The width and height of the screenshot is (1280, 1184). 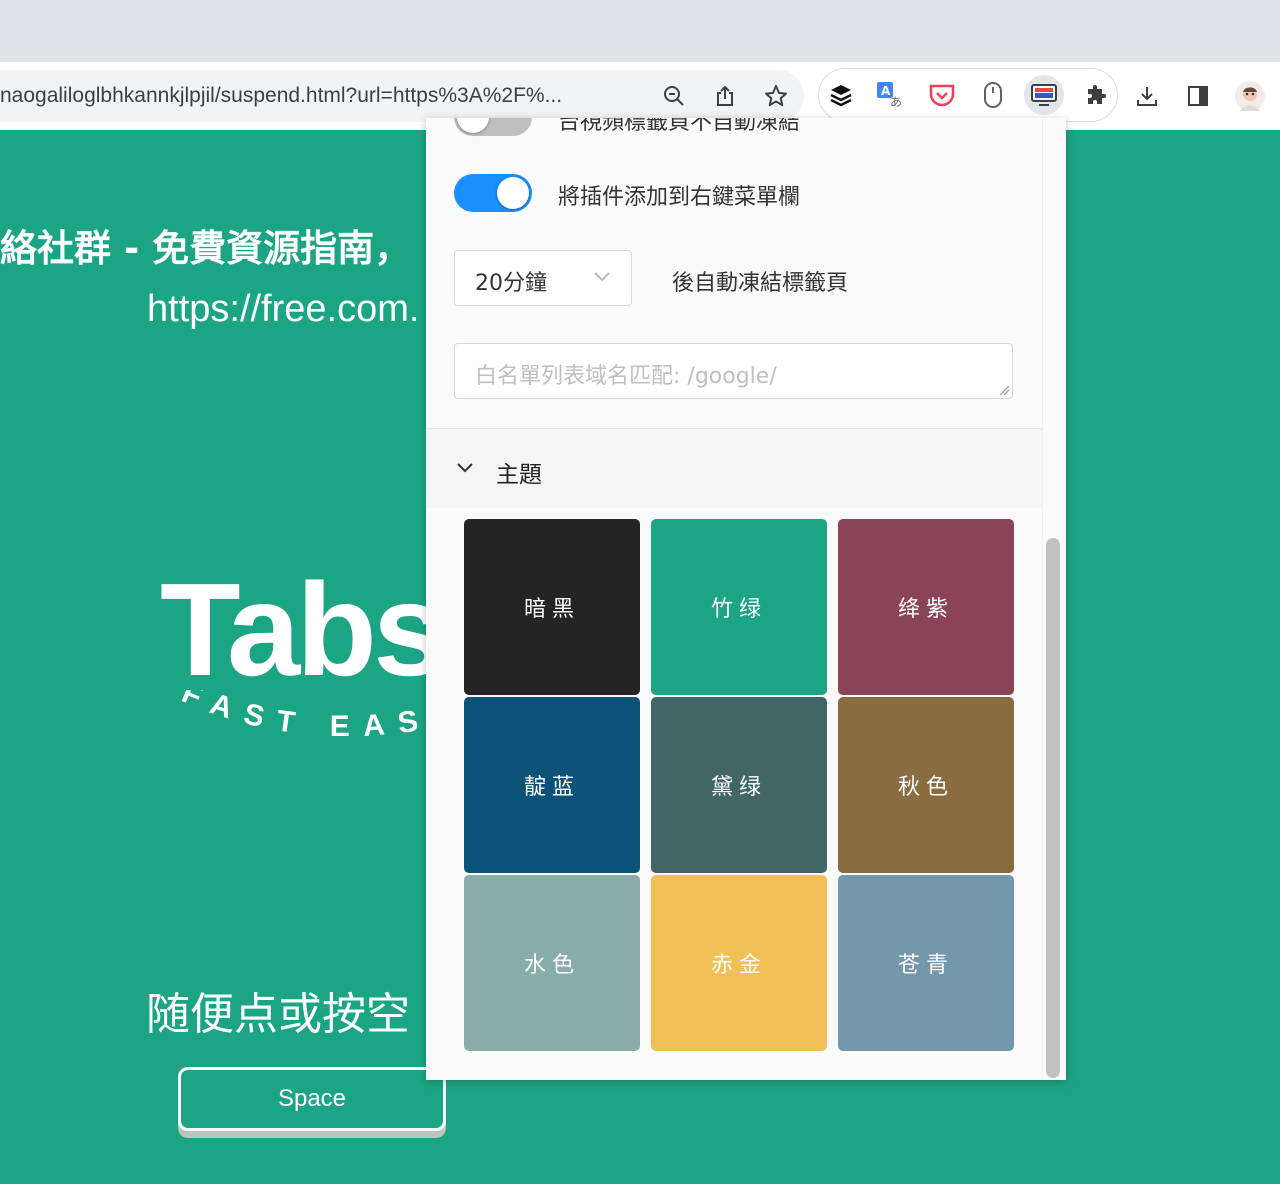 I want to click on whitelist-input: 白名單列表域名匹配: /google/, so click(x=733, y=371).